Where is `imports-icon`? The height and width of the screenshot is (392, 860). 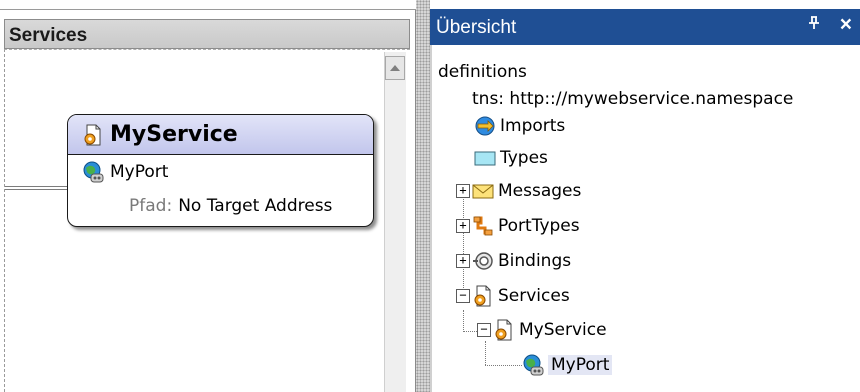
imports-icon is located at coordinates (485, 126).